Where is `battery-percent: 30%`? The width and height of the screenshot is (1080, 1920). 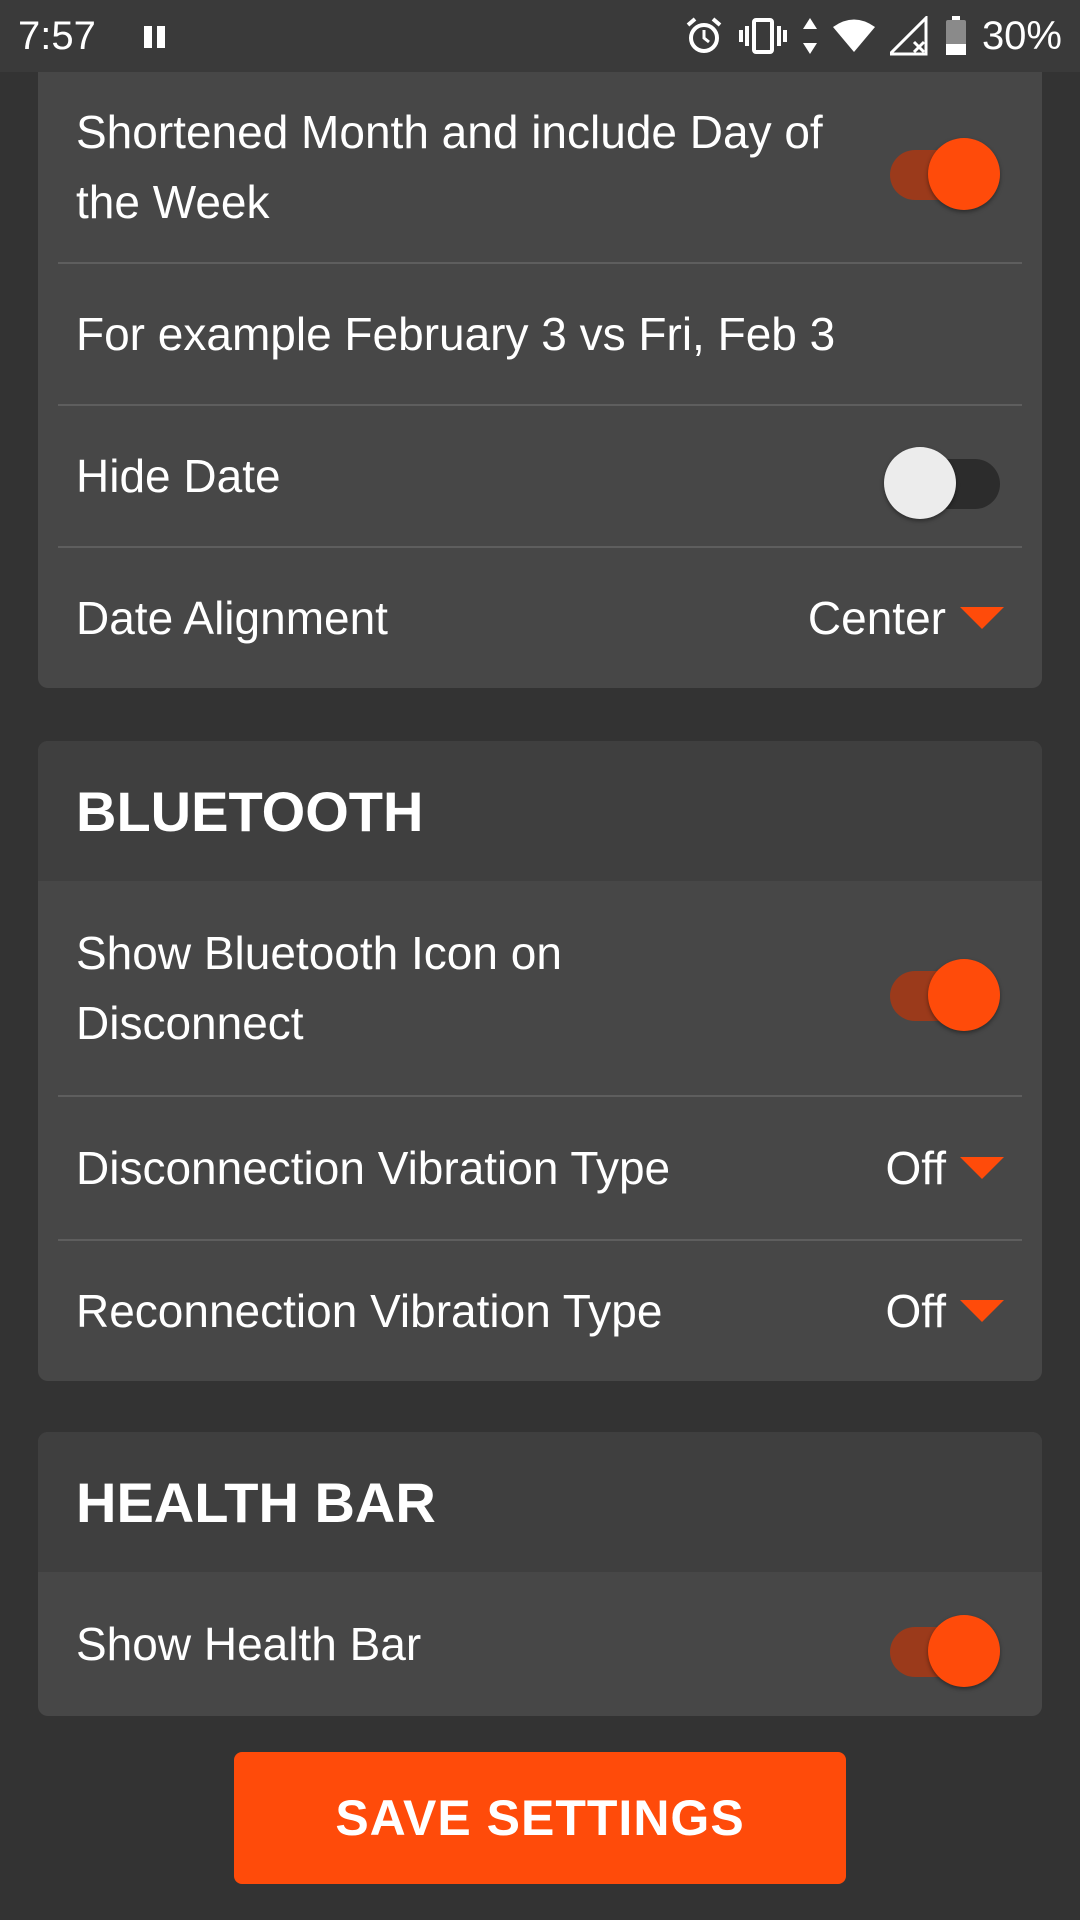
battery-percent: 30% is located at coordinates (1021, 35).